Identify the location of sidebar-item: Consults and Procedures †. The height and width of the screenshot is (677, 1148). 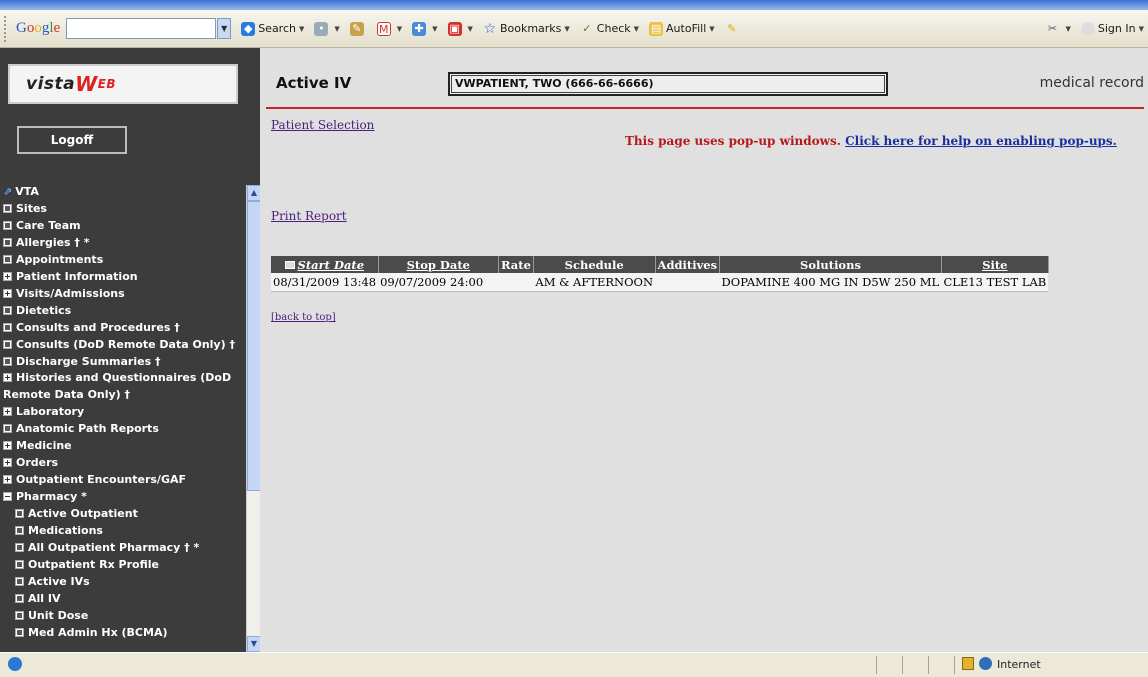
(123, 328).